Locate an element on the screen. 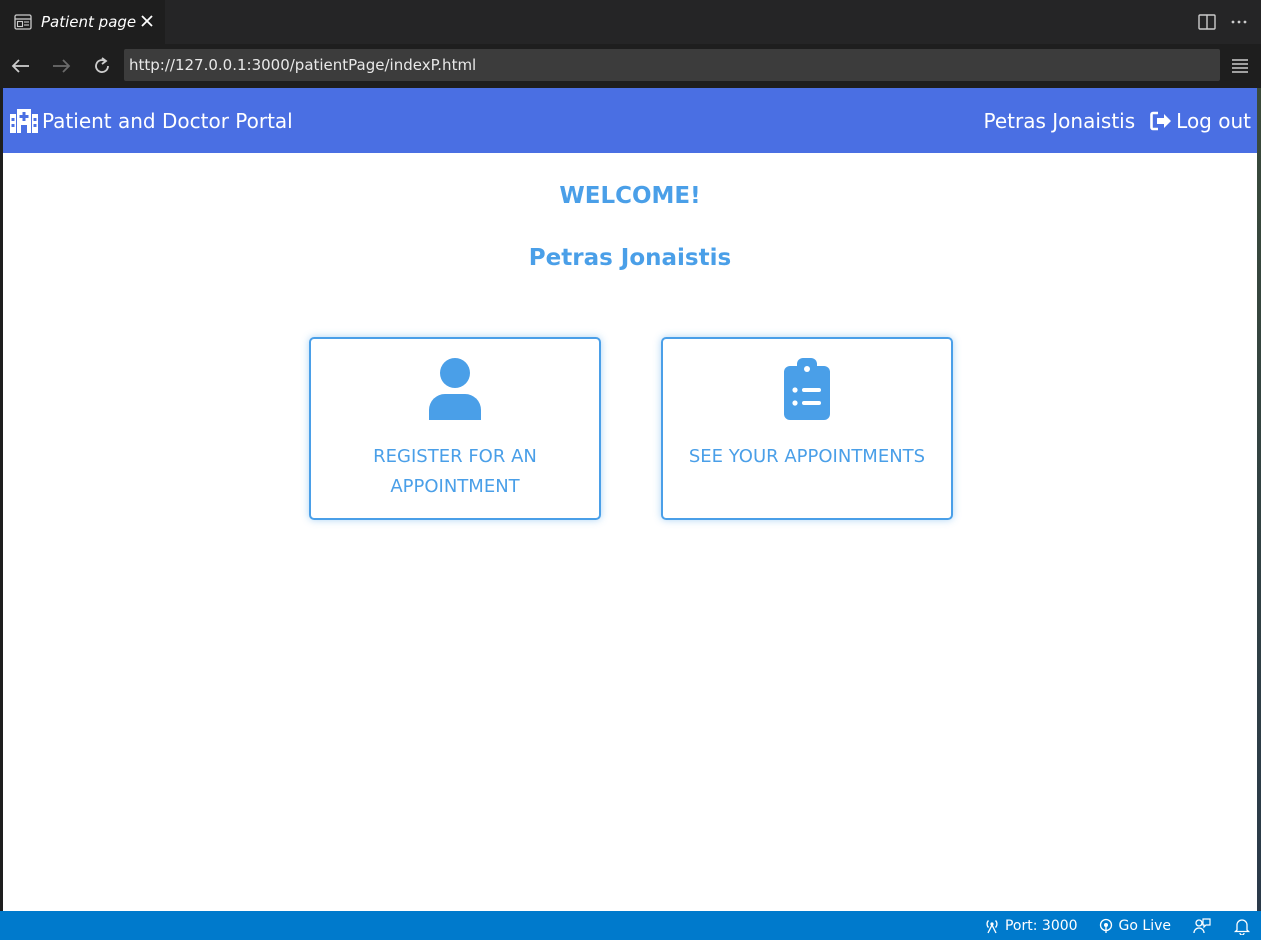 The height and width of the screenshot is (940, 1261). header-right: Petras Jonaistis Log out is located at coordinates (1117, 121).